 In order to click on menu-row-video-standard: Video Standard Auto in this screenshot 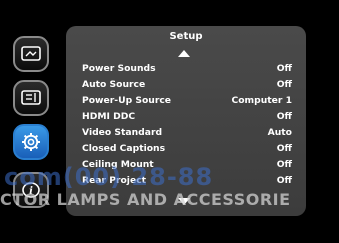, I will do `click(187, 134)`.